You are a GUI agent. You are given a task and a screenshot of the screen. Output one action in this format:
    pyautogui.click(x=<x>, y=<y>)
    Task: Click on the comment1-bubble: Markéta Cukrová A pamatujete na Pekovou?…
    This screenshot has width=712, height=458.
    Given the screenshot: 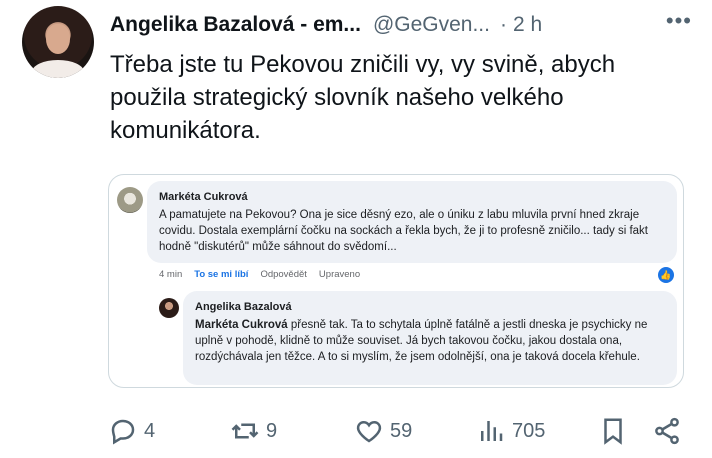 What is the action you would take?
    pyautogui.click(x=412, y=222)
    